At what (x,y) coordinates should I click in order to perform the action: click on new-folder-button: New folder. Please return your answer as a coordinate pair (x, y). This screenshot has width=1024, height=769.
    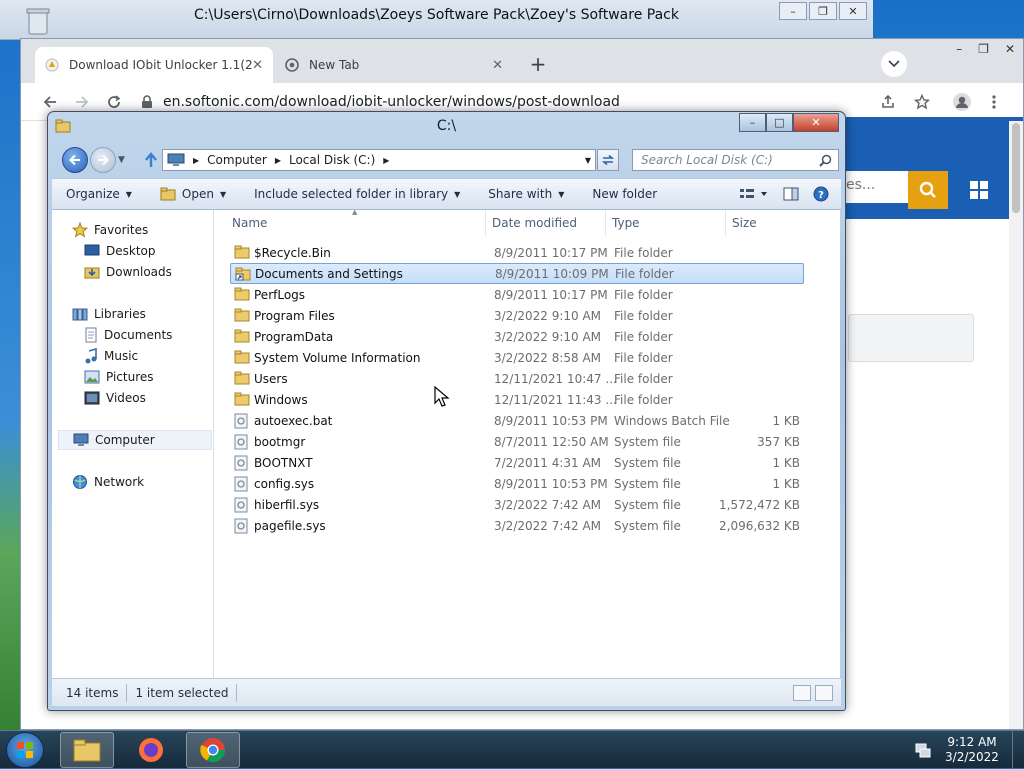
    Looking at the image, I should click on (624, 194).